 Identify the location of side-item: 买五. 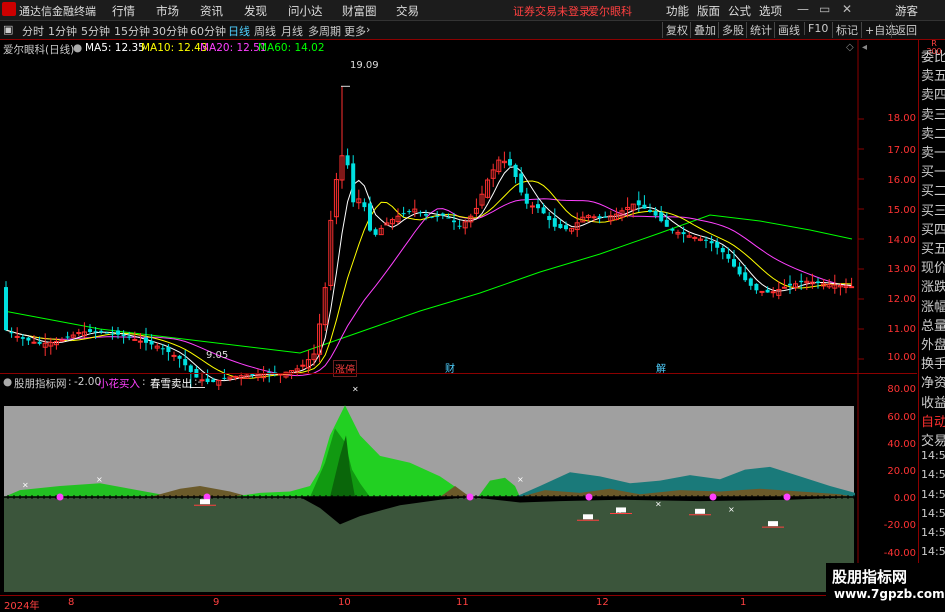
(933, 247).